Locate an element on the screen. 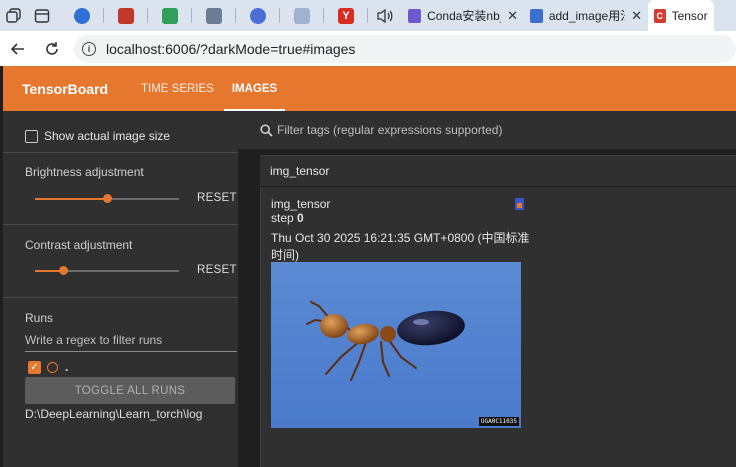 The image size is (736, 467). image-card-step: step 0 is located at coordinates (287, 218).